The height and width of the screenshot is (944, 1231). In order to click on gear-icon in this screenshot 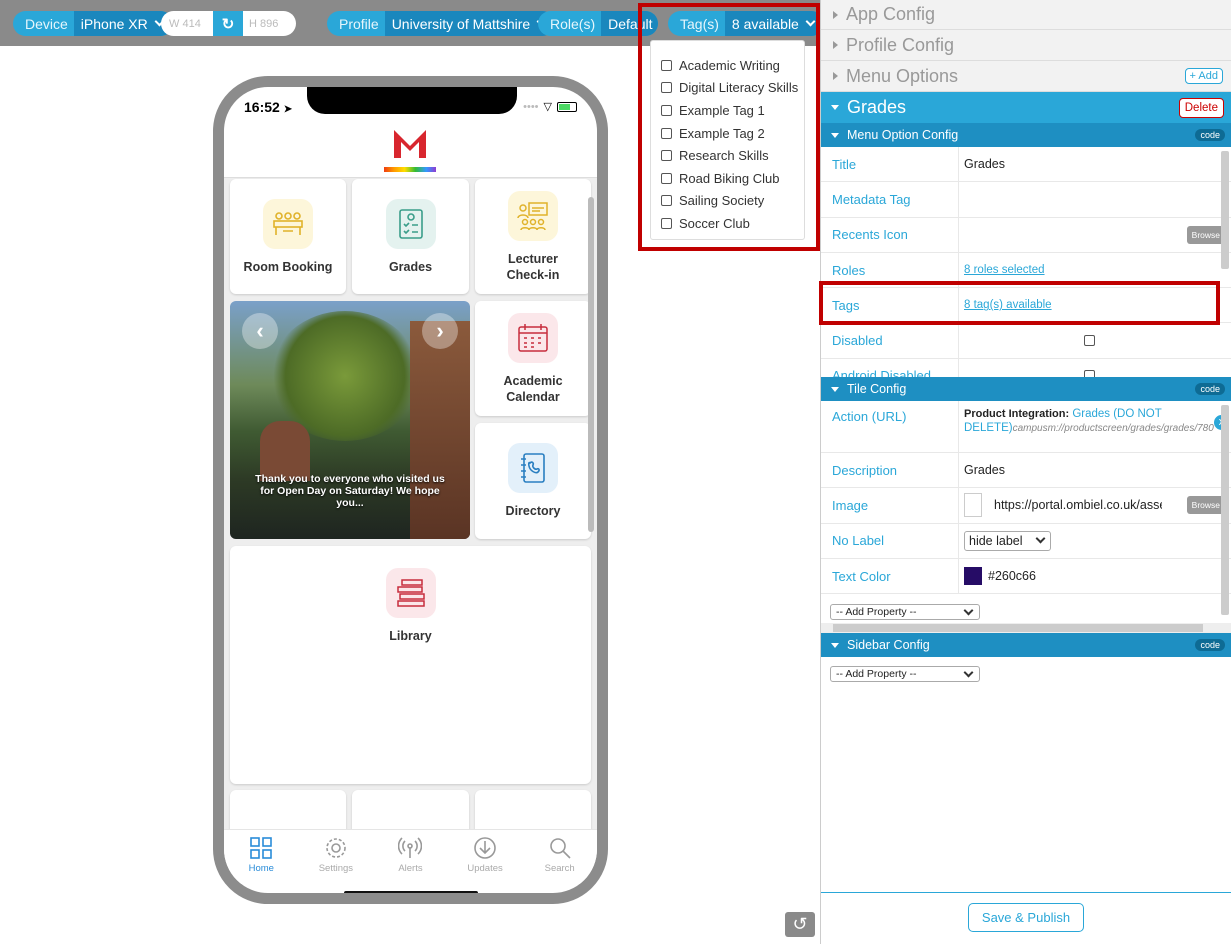, I will do `click(336, 848)`.